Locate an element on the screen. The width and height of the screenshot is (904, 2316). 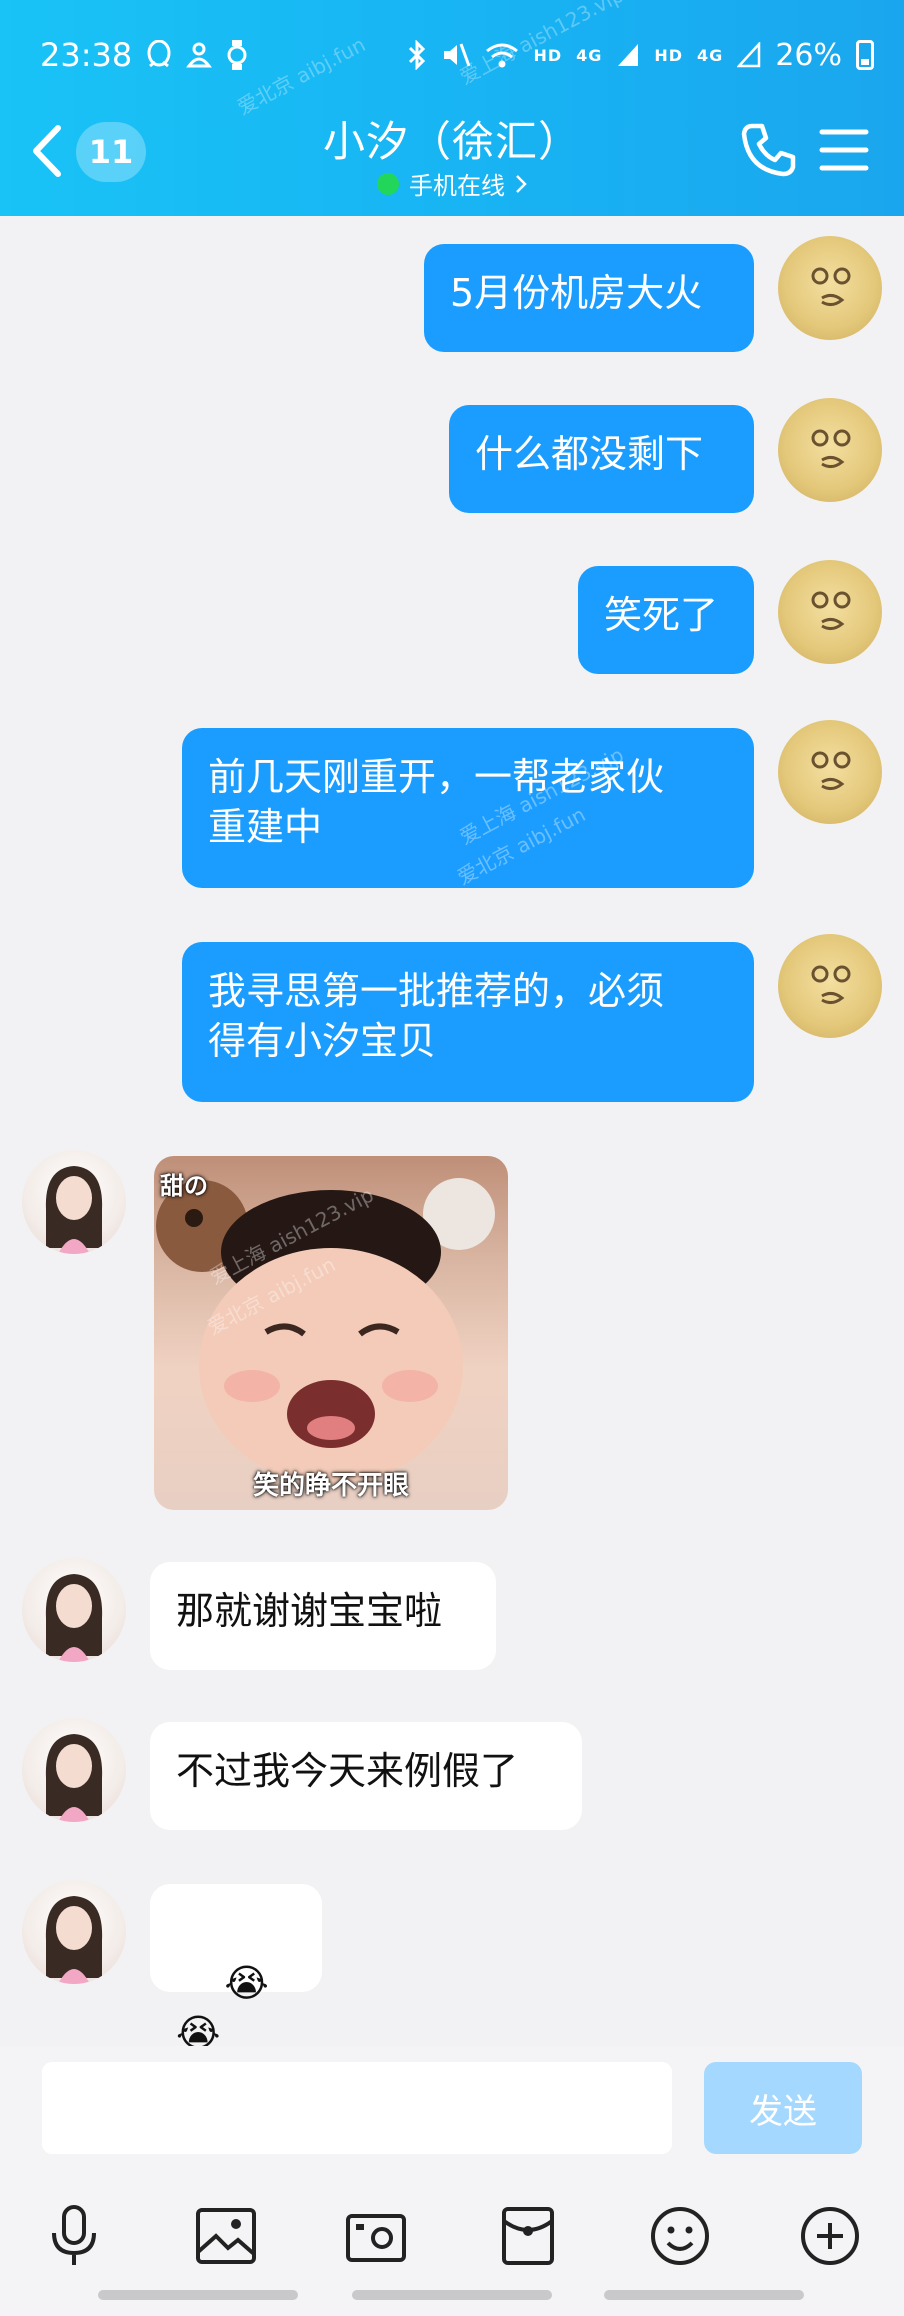
app-notification-icon is located at coordinates (199, 55).